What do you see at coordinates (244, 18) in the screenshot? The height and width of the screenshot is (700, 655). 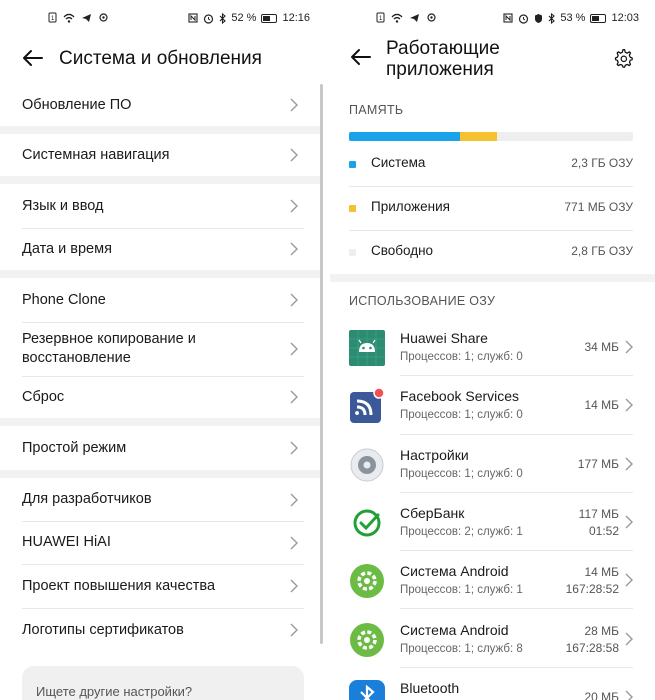 I see `battery-percent: 52 %` at bounding box center [244, 18].